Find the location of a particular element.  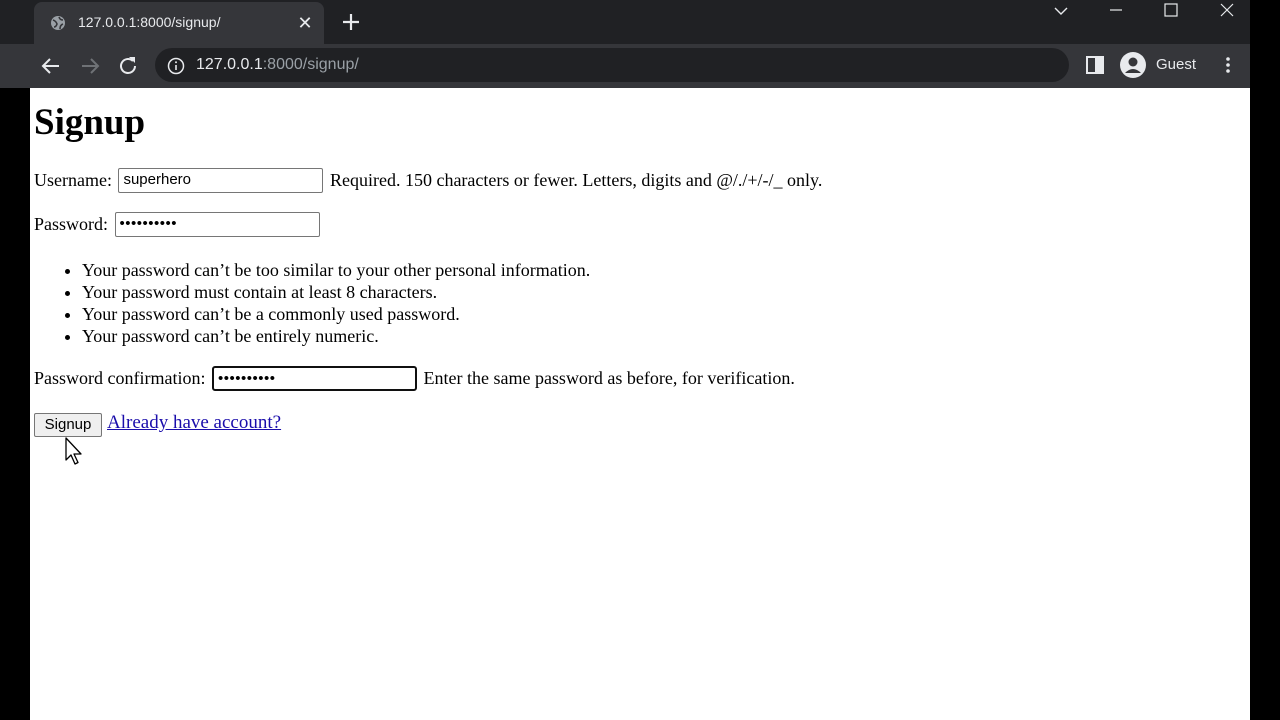

chevron-down-icon is located at coordinates (1061, 12).